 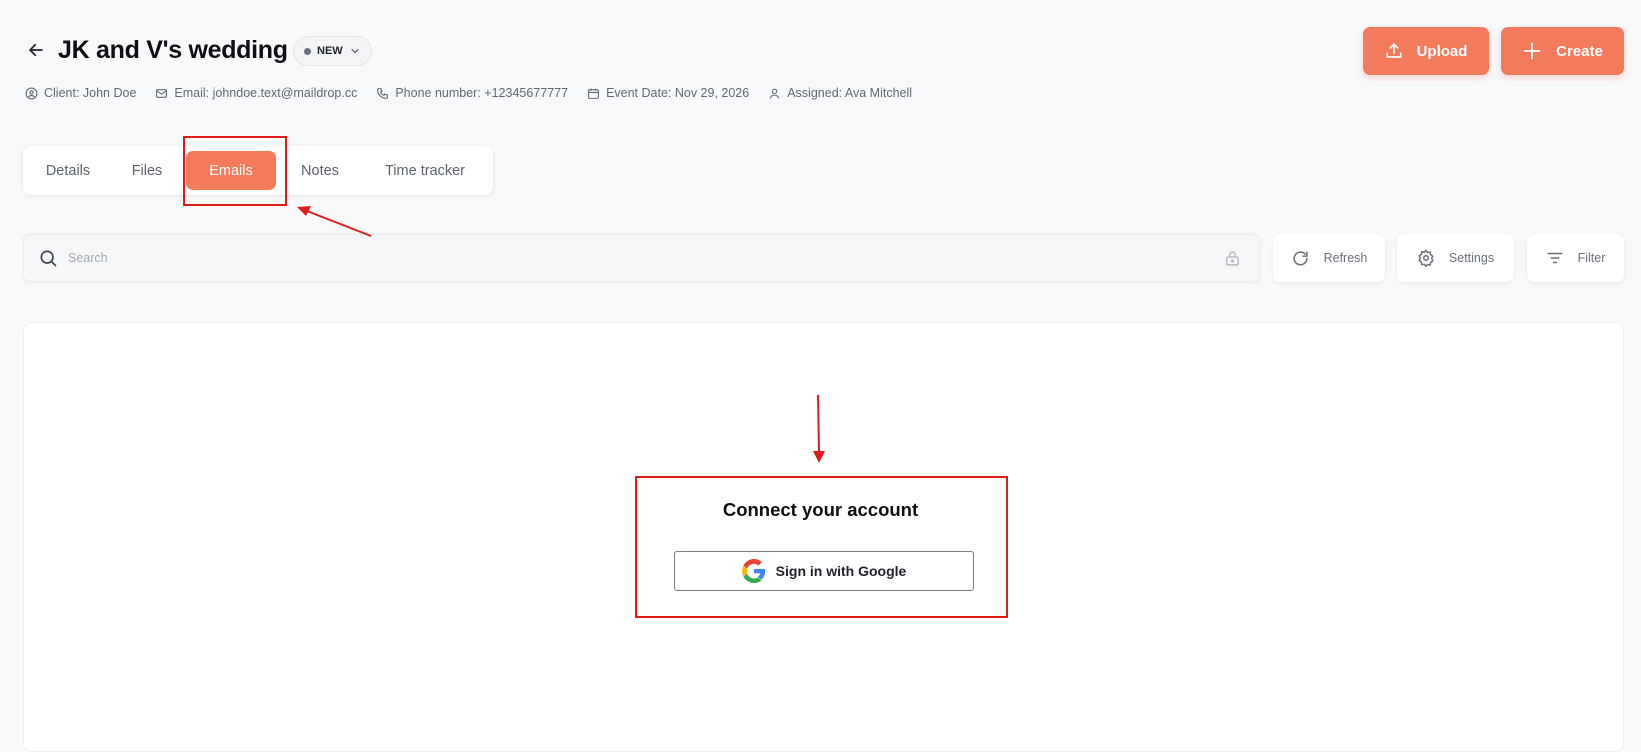 I want to click on refresh-icon, so click(x=1300, y=258).